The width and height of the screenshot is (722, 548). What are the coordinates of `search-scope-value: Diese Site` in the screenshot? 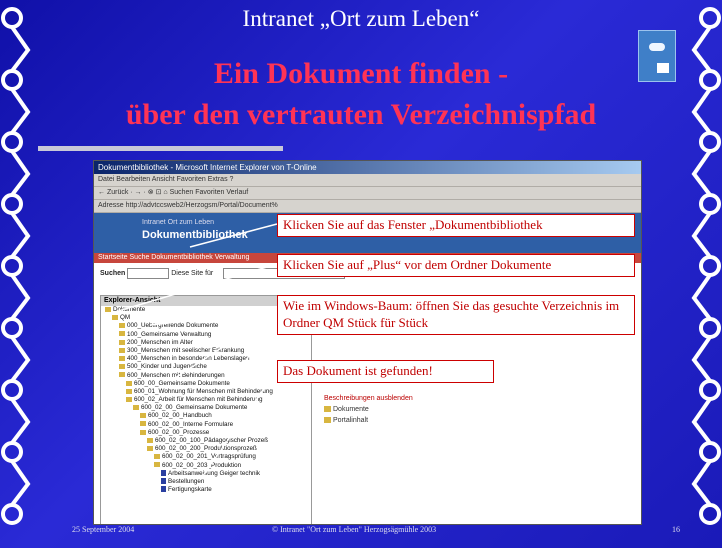 It's located at (187, 273).